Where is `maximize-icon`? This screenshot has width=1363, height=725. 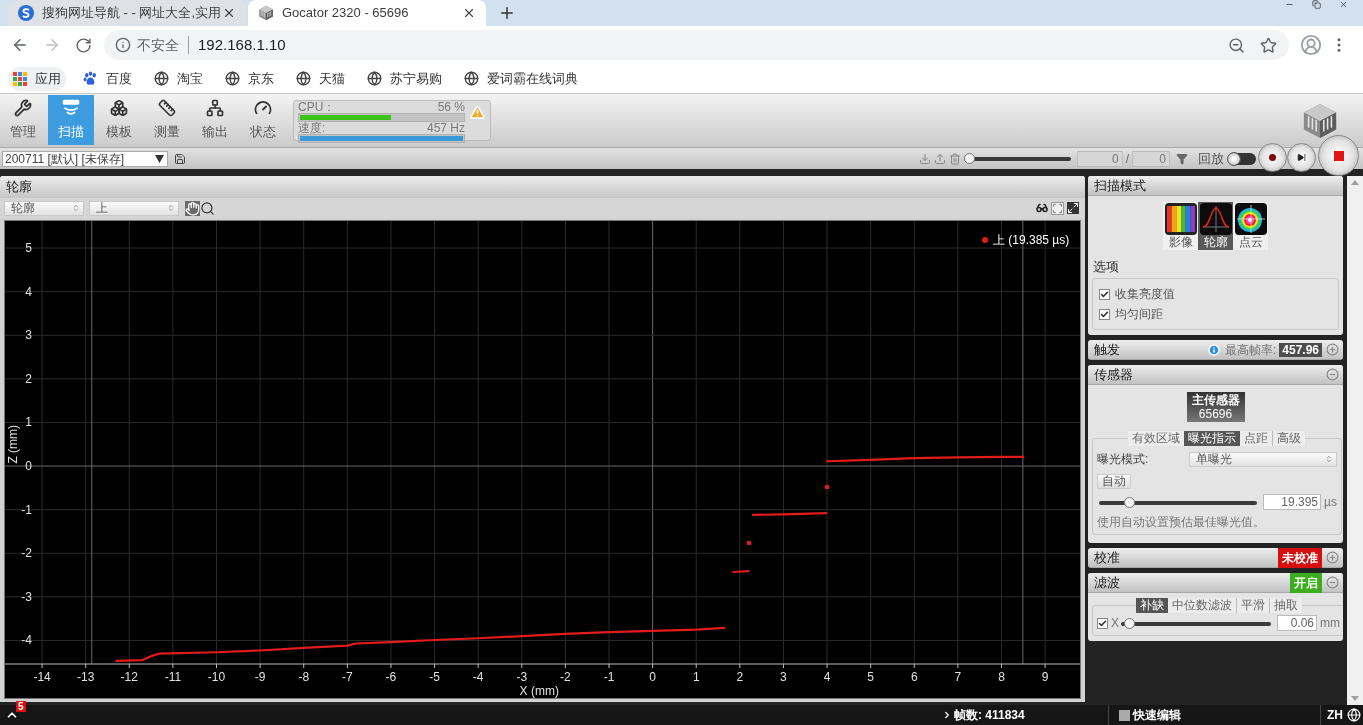 maximize-icon is located at coordinates (1073, 208).